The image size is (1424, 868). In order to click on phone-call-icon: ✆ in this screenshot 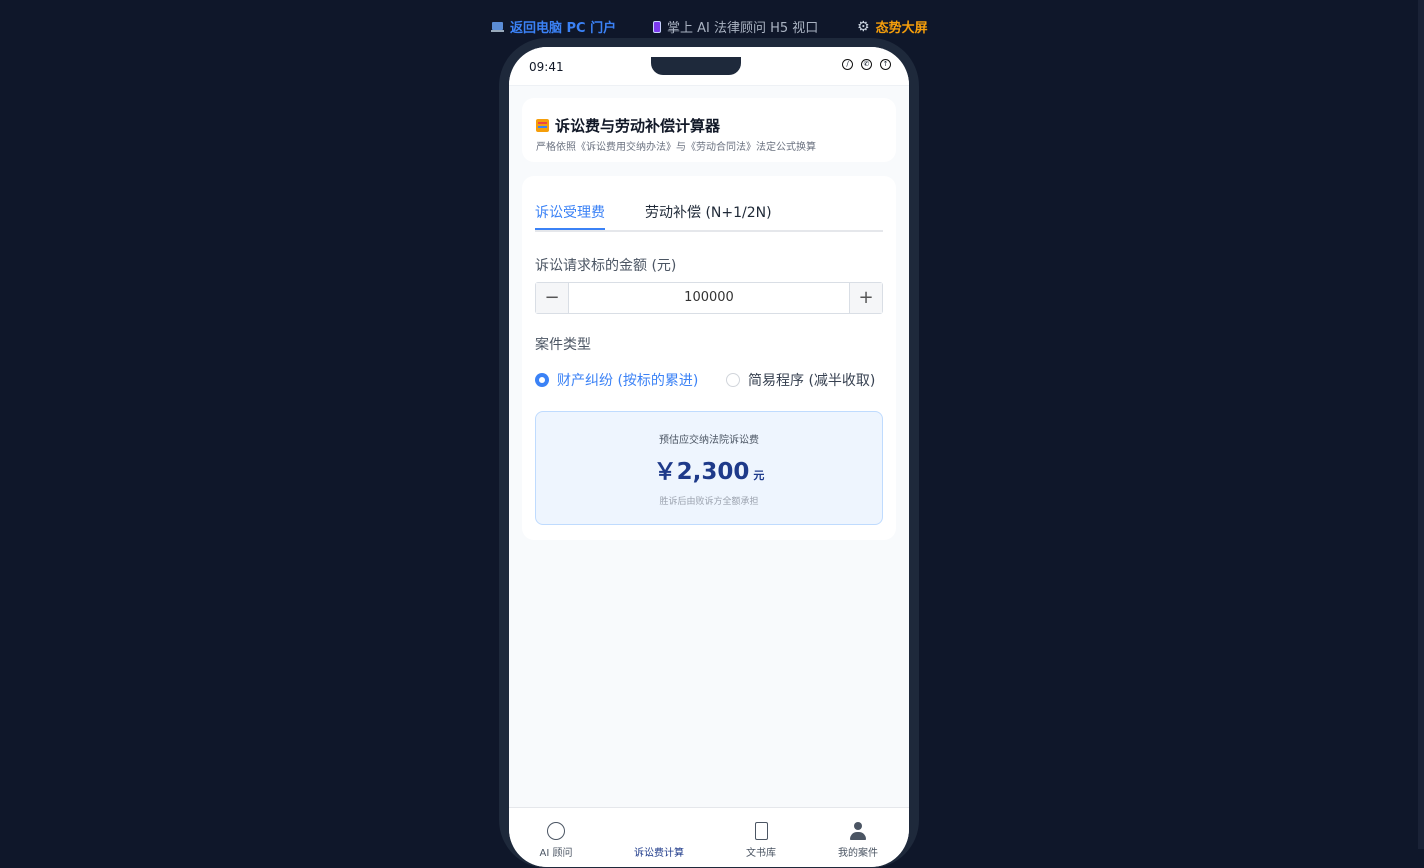, I will do `click(866, 64)`.